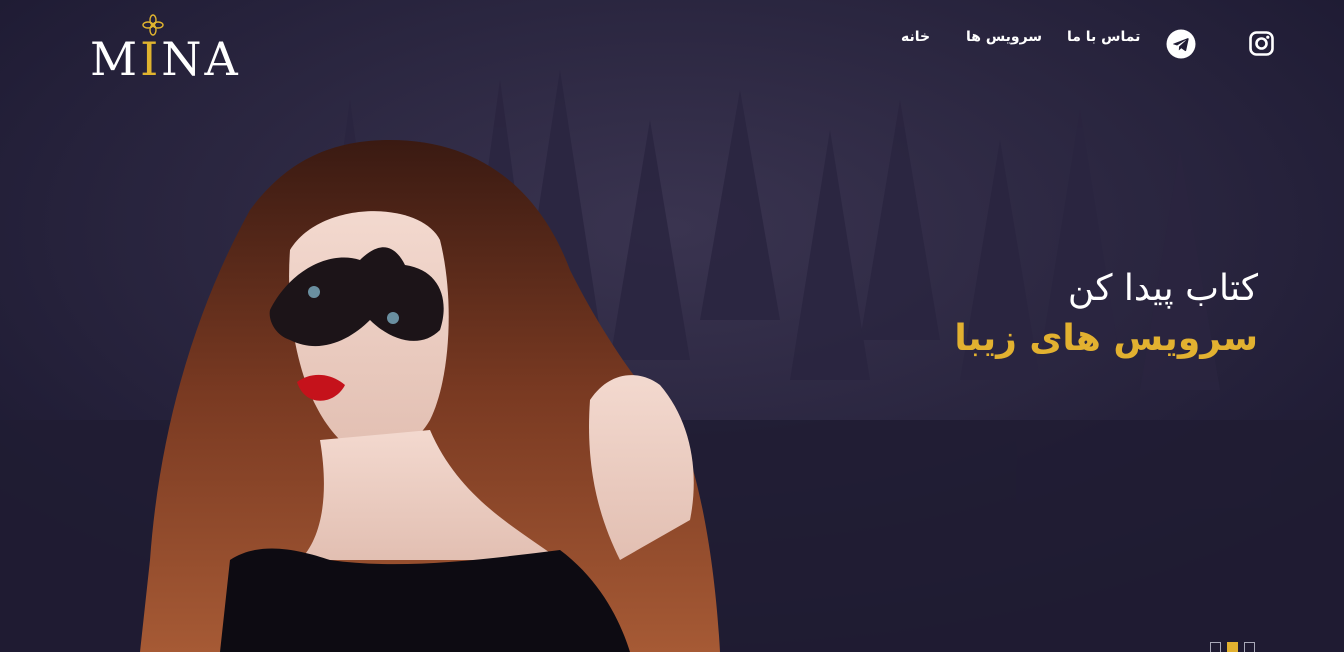 Image resolution: width=1344 pixels, height=652 pixels. Describe the element at coordinates (151, 59) in the screenshot. I see `brand-letter-accent: I` at that location.